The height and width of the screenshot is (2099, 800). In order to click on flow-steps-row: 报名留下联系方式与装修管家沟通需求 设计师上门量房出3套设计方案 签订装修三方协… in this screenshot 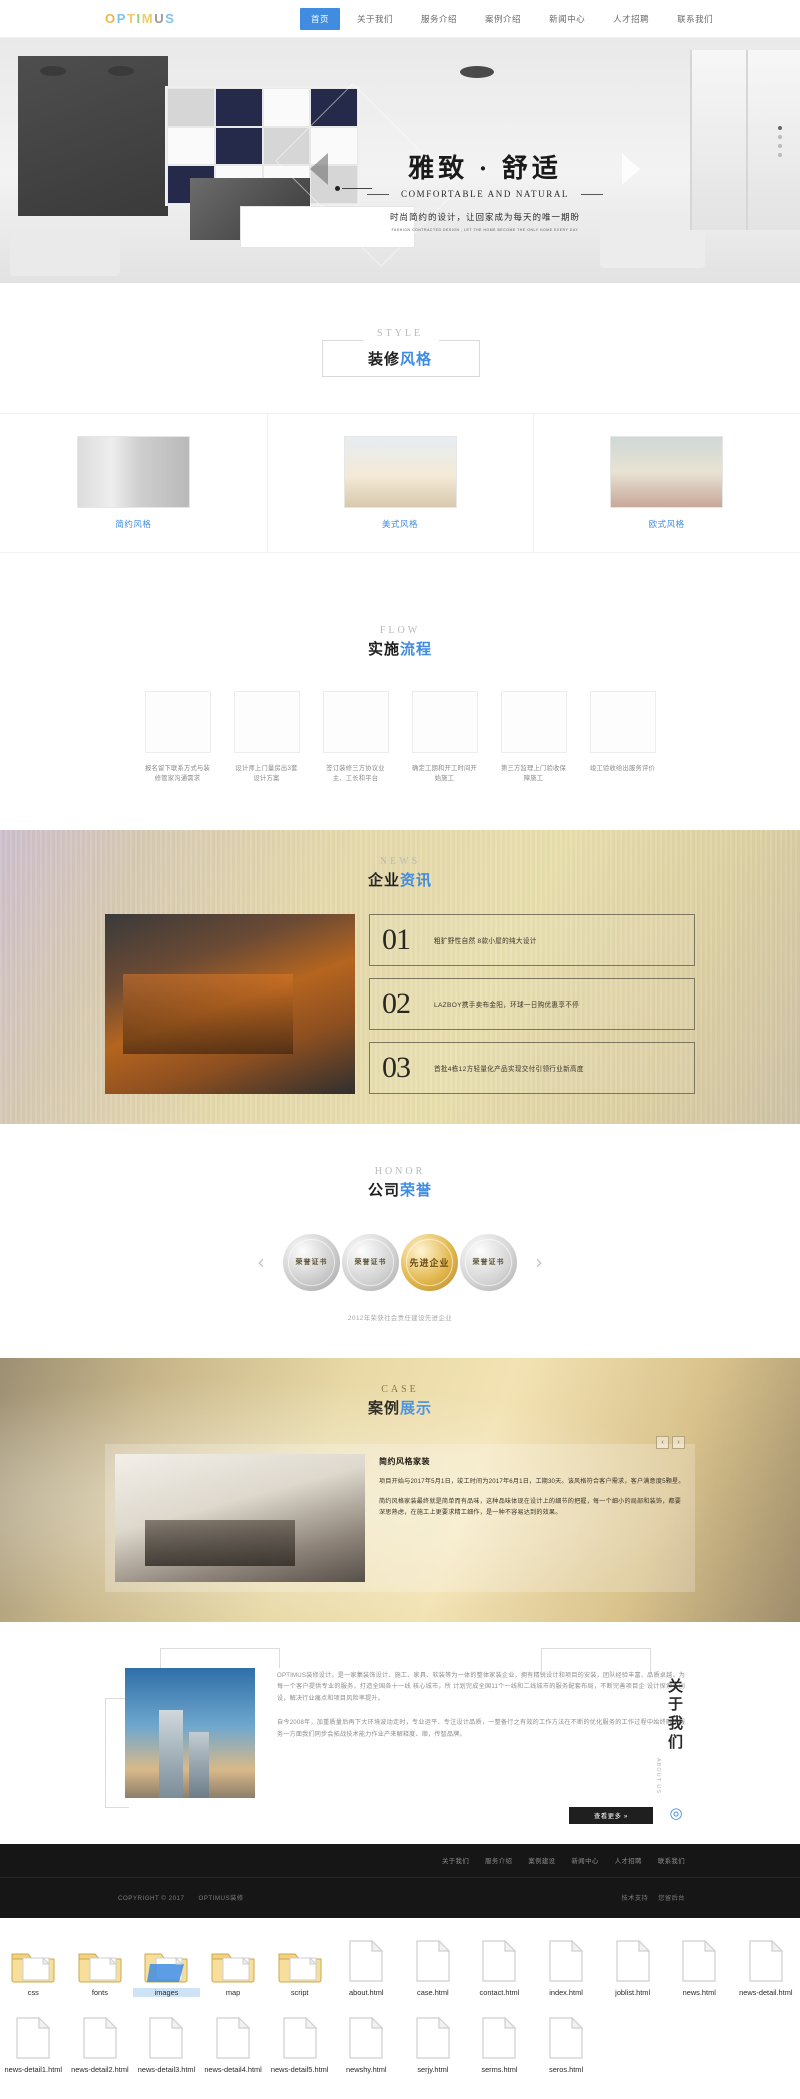, I will do `click(400, 737)`.